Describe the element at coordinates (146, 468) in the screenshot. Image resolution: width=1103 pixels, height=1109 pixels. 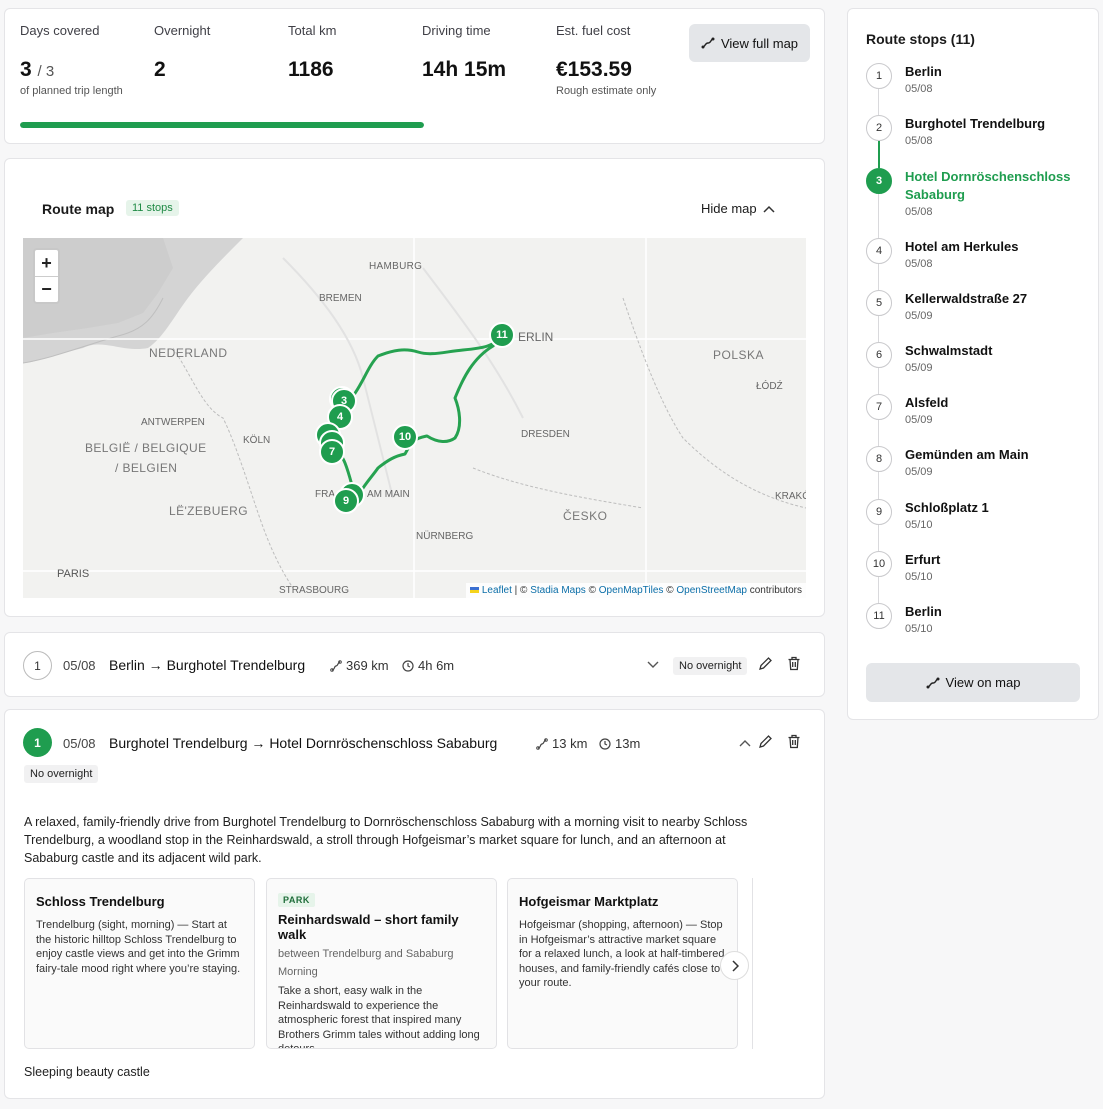
I see `map-label-belgien: / BELGIEN` at that location.